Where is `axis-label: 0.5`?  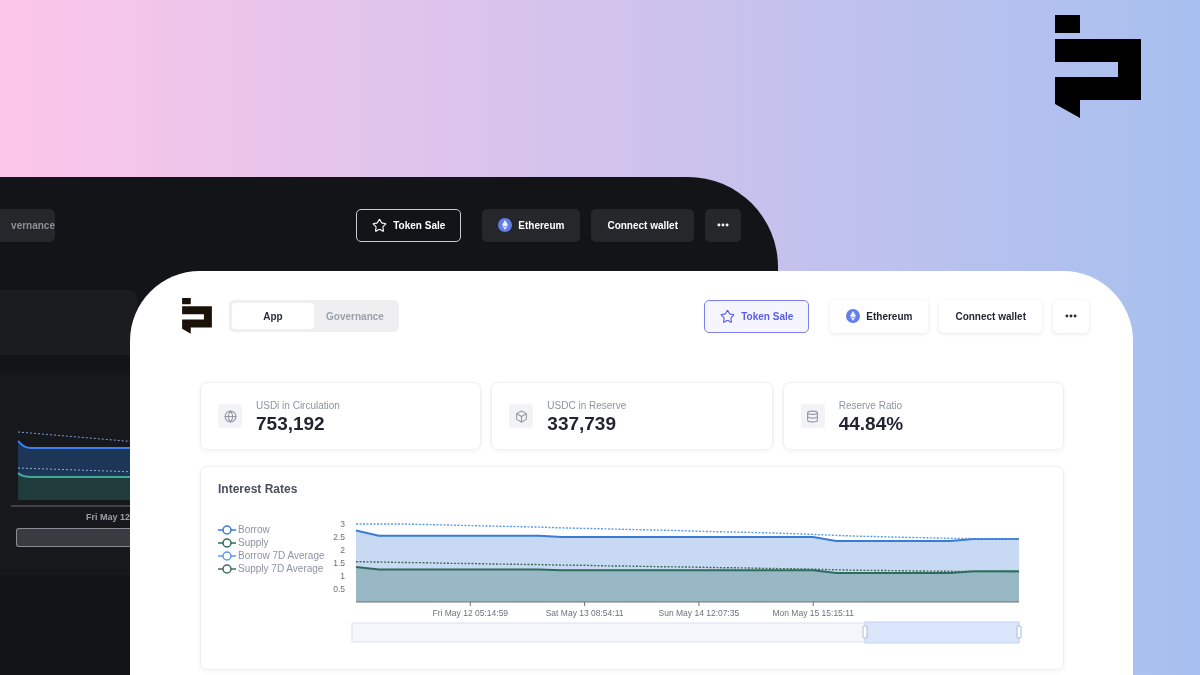
axis-label: 0.5 is located at coordinates (339, 589).